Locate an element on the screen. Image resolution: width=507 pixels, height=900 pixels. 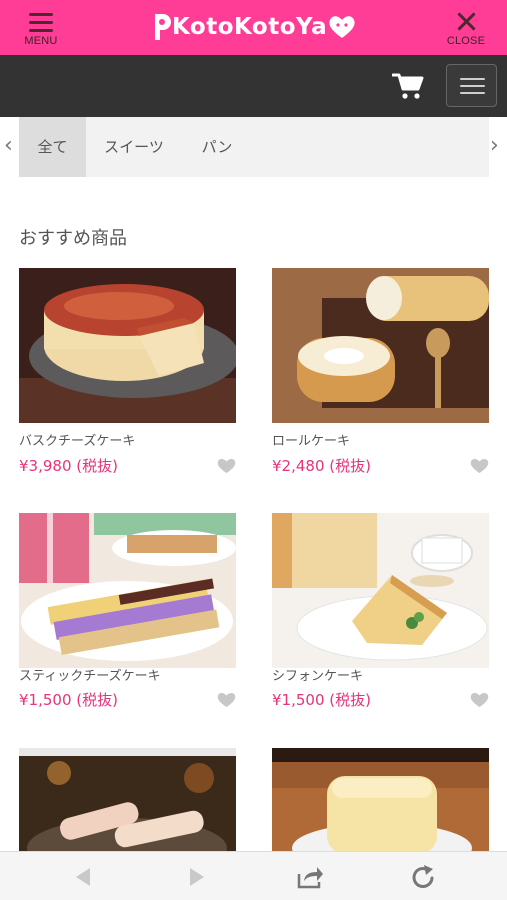
section-title: おすすめ商品 is located at coordinates (73, 238).